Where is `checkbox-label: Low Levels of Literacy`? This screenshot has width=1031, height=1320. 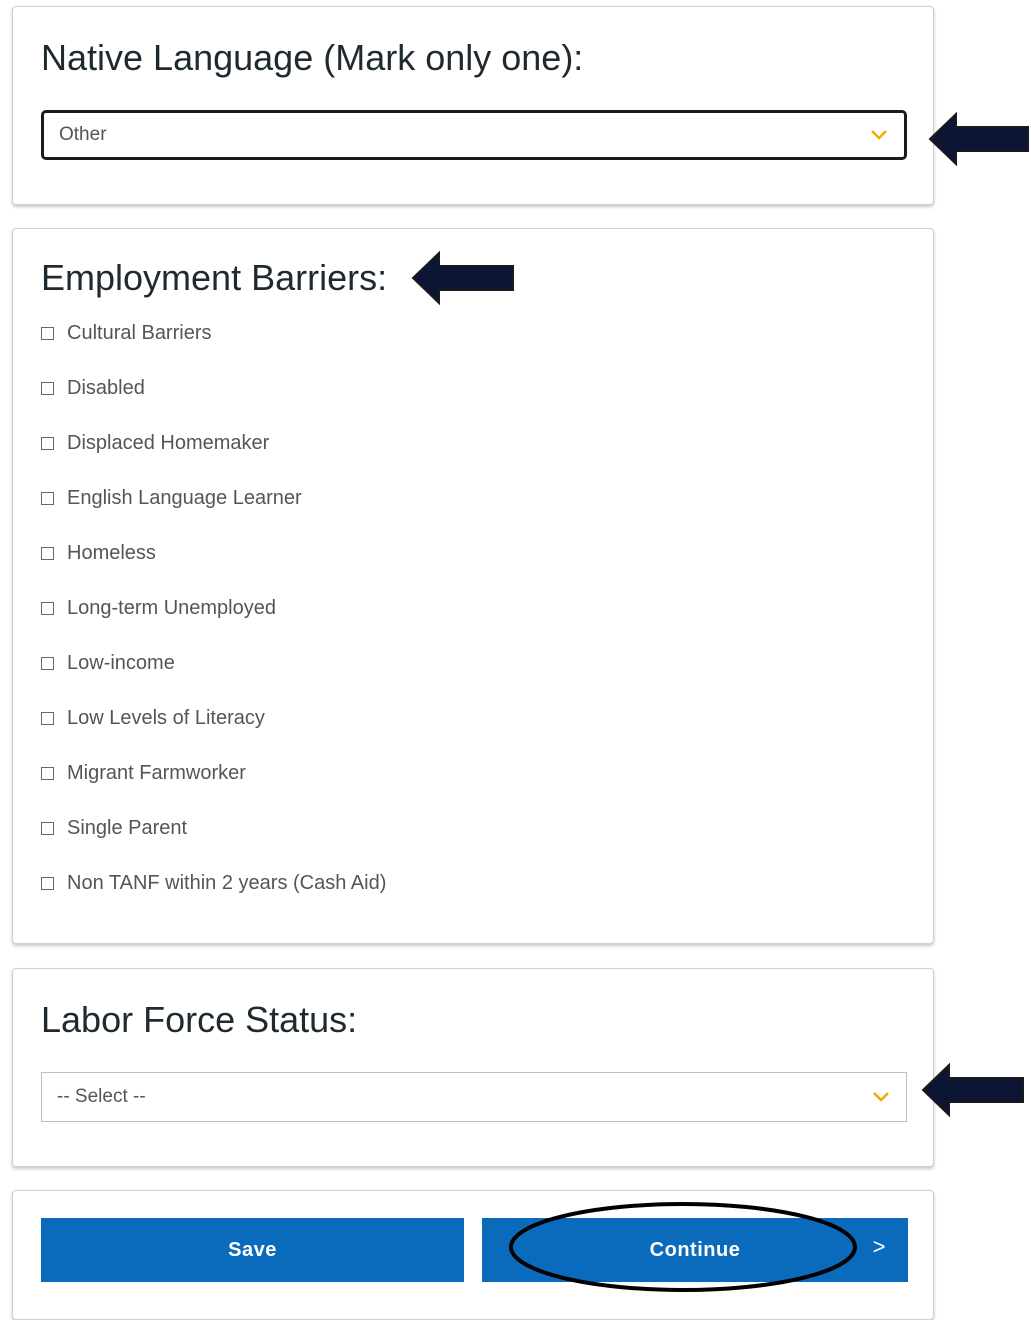
checkbox-label: Low Levels of Literacy is located at coordinates (166, 718).